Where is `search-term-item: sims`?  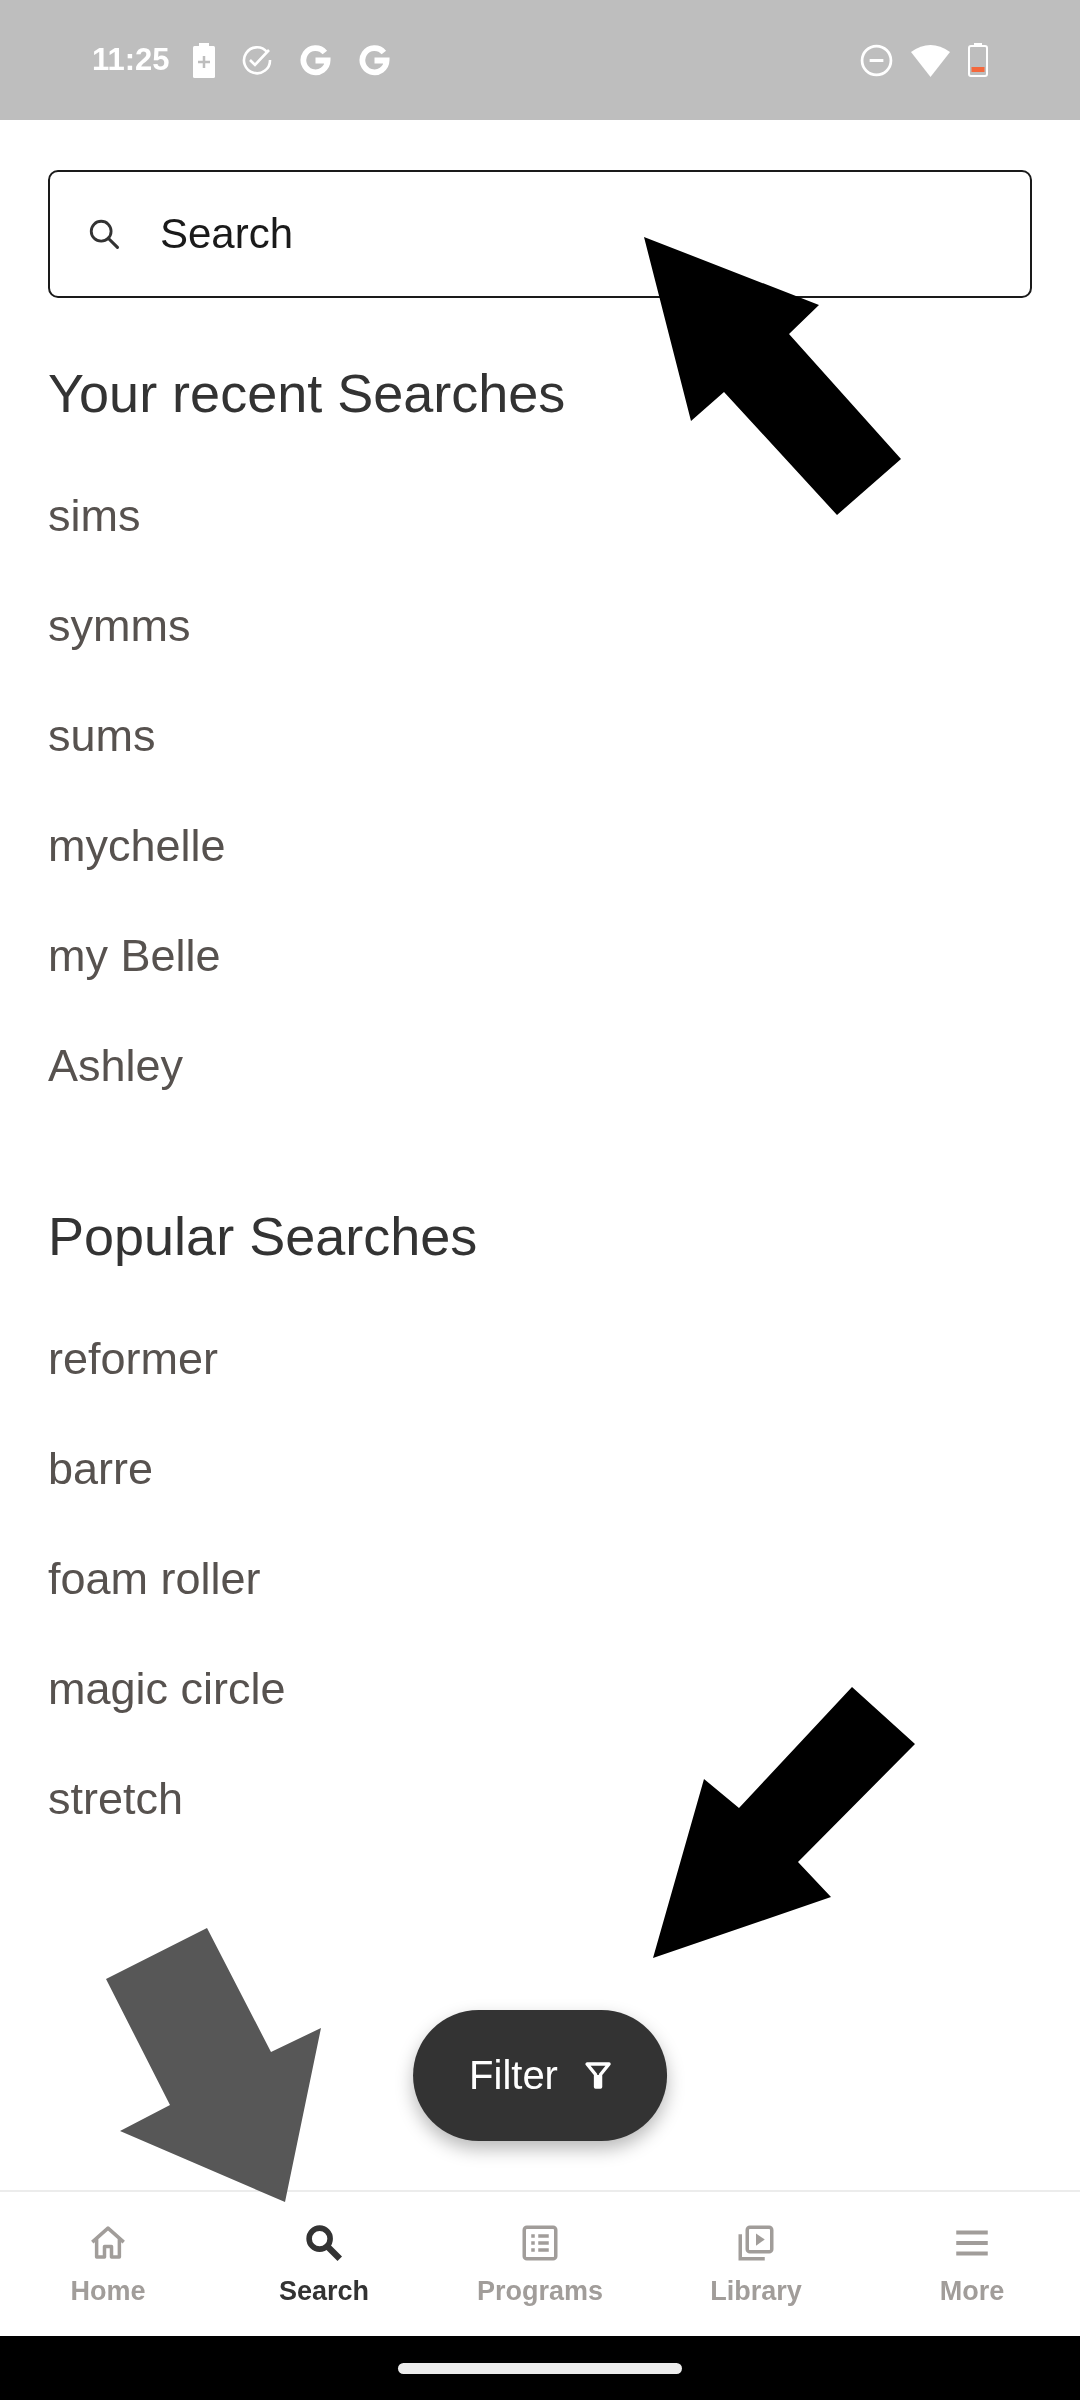 search-term-item: sims is located at coordinates (94, 516).